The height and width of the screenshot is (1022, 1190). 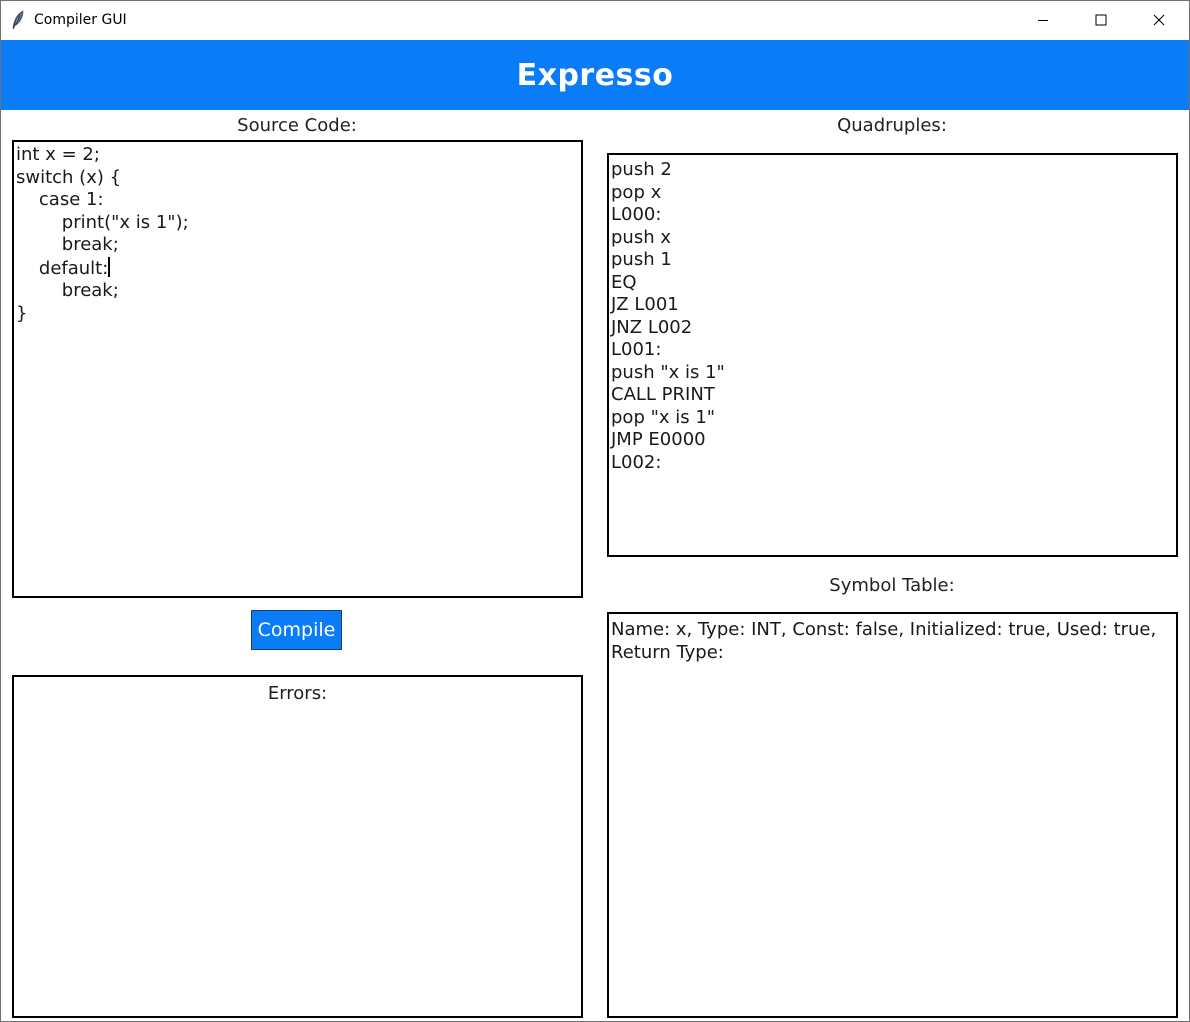 I want to click on maximize-icon, so click(x=1101, y=20).